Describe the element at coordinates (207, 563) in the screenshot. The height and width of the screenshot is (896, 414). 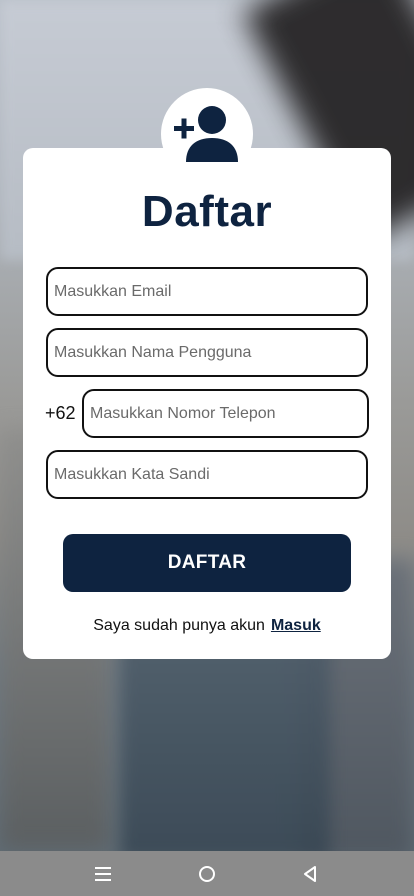
I see `register-button: DAFTAR` at that location.